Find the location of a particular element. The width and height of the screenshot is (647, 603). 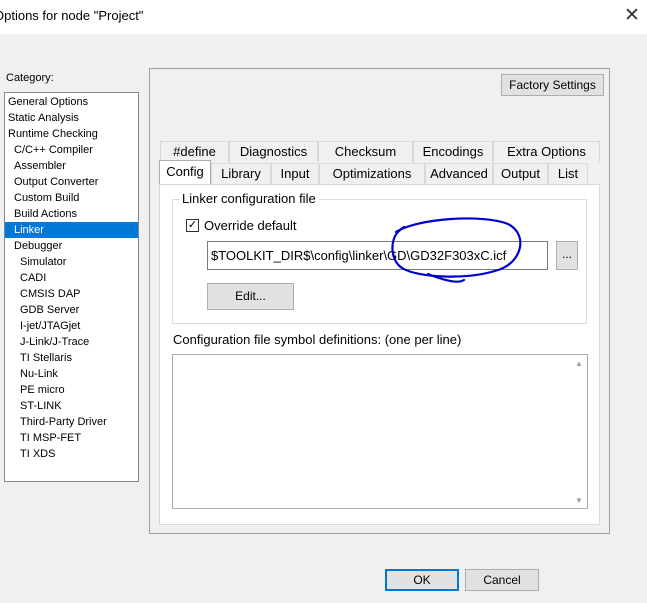

close-icon: ✕ is located at coordinates (632, 16).